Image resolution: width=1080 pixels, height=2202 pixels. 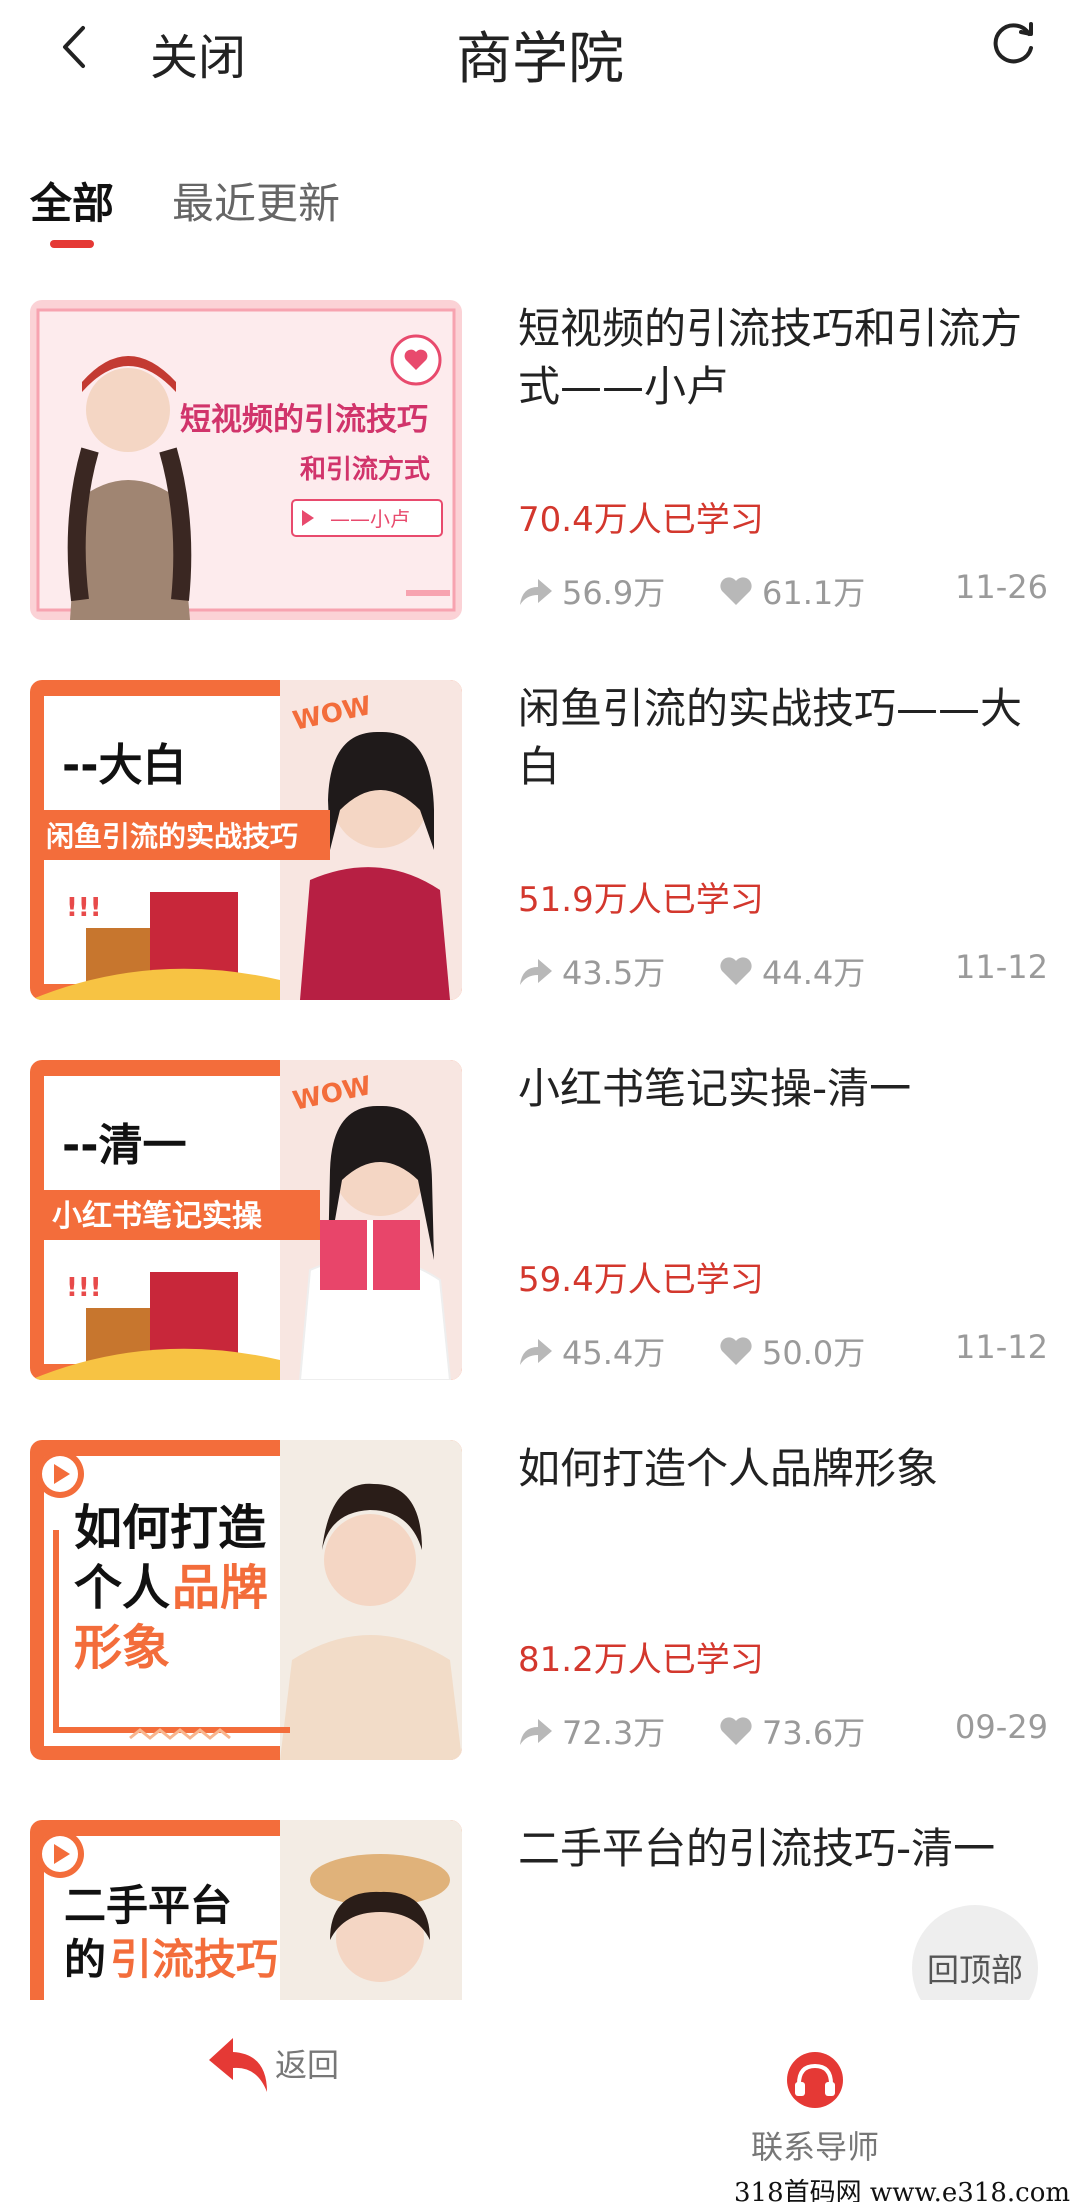 I want to click on thumbnail-image: 二手平台 的 引流技巧, so click(x=246, y=1910).